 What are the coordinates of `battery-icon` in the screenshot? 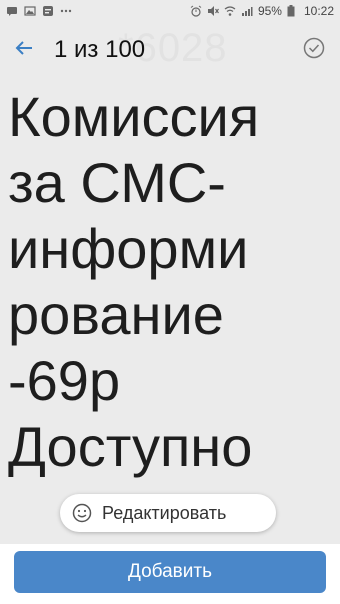 It's located at (293, 11).